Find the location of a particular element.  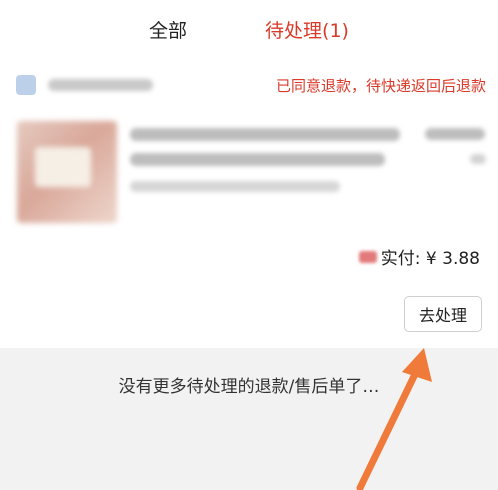

process-button: 去处理 is located at coordinates (443, 314).